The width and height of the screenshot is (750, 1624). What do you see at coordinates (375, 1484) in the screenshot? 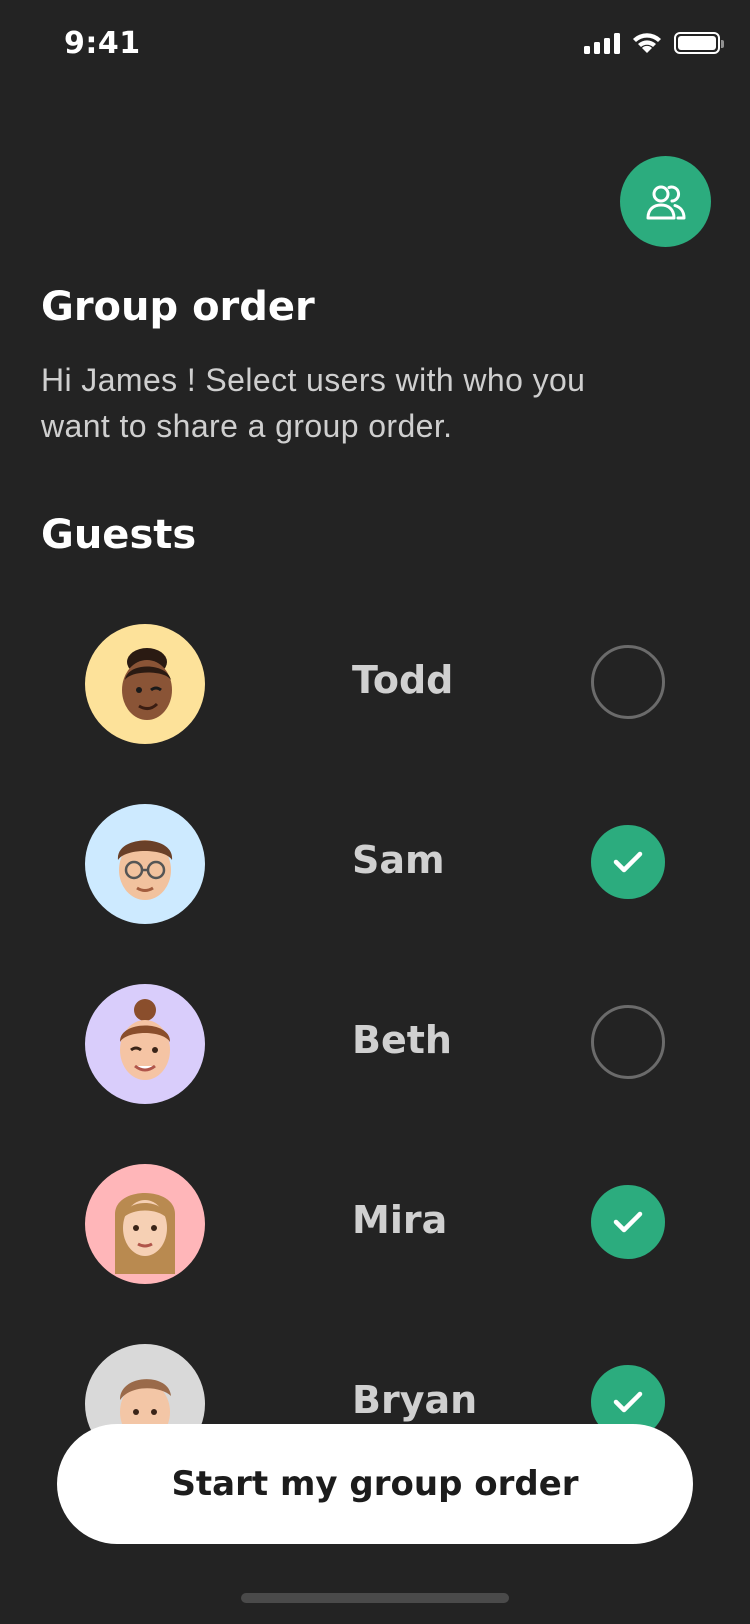
I see `start-group-order-button: Start my group order` at bounding box center [375, 1484].